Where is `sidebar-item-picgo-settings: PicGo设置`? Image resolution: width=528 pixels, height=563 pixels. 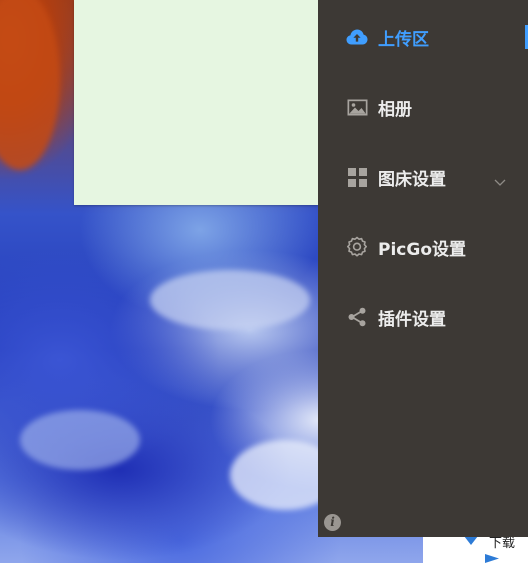 sidebar-item-picgo-settings: PicGo设置 is located at coordinates (423, 247).